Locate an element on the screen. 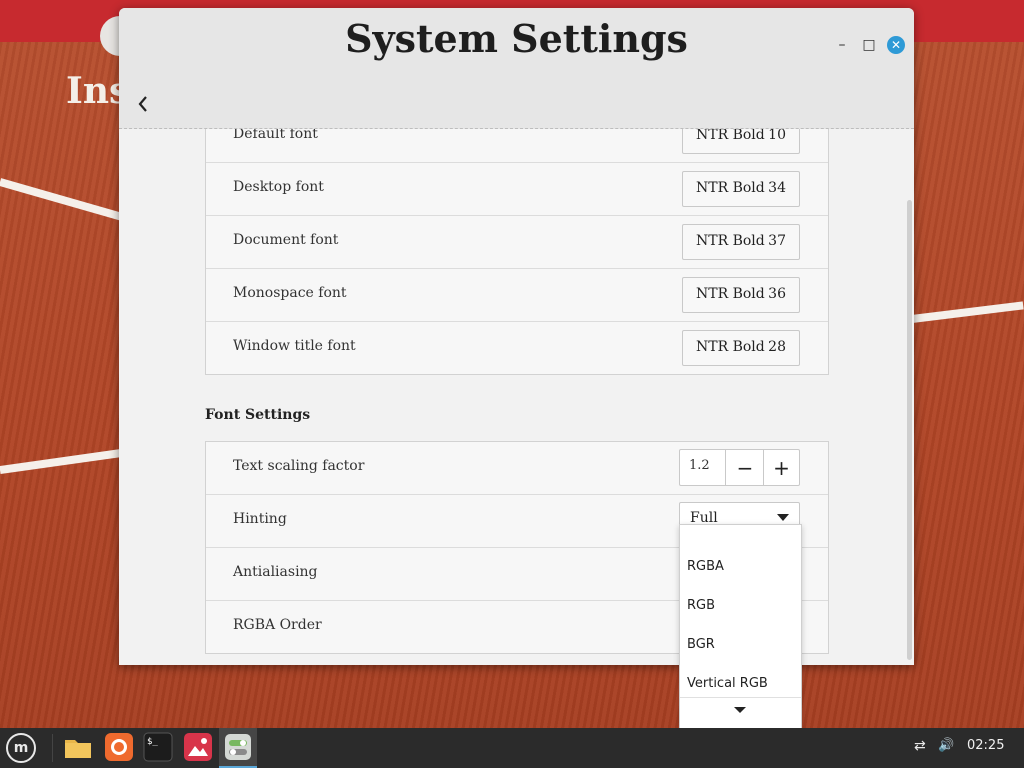 The image size is (1024, 768). row-label: Document font is located at coordinates (286, 240).